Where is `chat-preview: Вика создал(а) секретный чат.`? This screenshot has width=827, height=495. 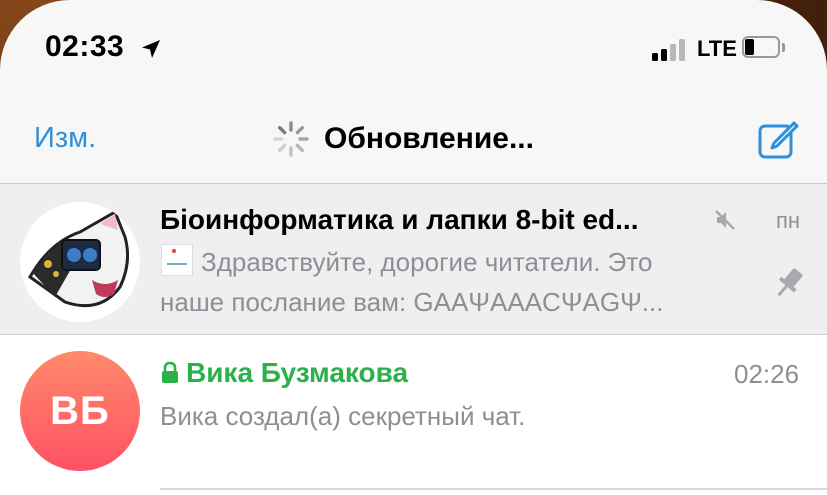 chat-preview: Вика создал(а) секретный чат. is located at coordinates (343, 416).